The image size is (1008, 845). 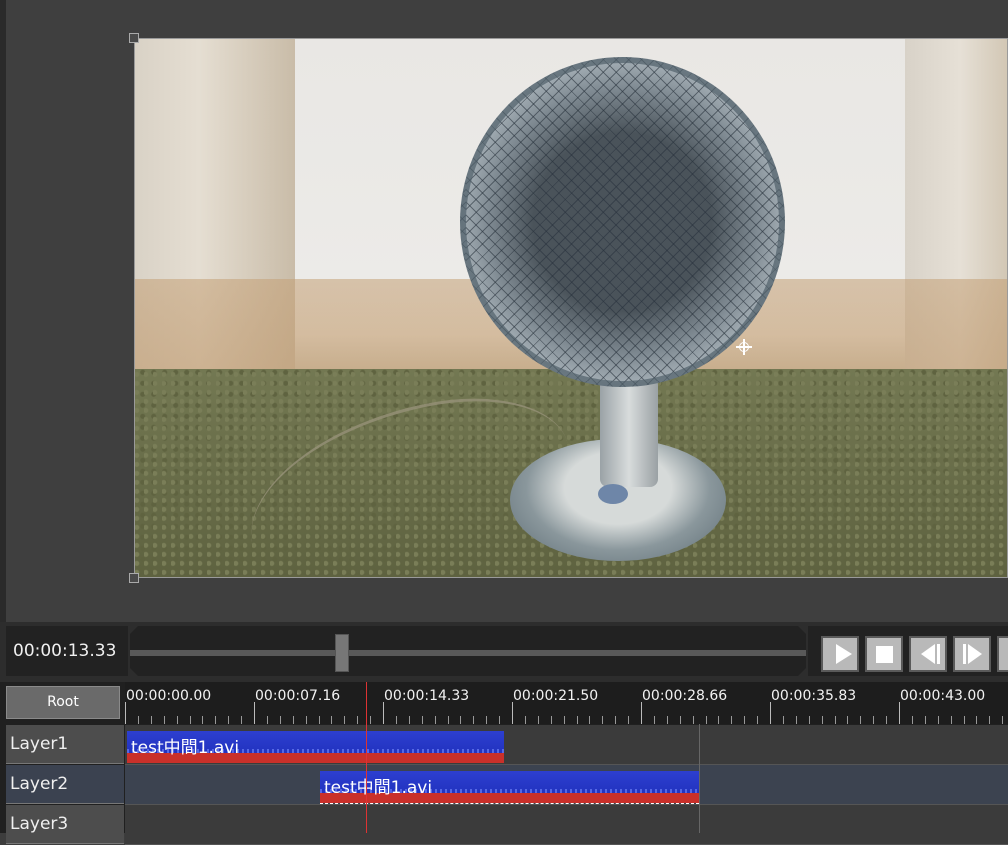 What do you see at coordinates (427, 696) in the screenshot?
I see `ruler-label: 00:00:14.33` at bounding box center [427, 696].